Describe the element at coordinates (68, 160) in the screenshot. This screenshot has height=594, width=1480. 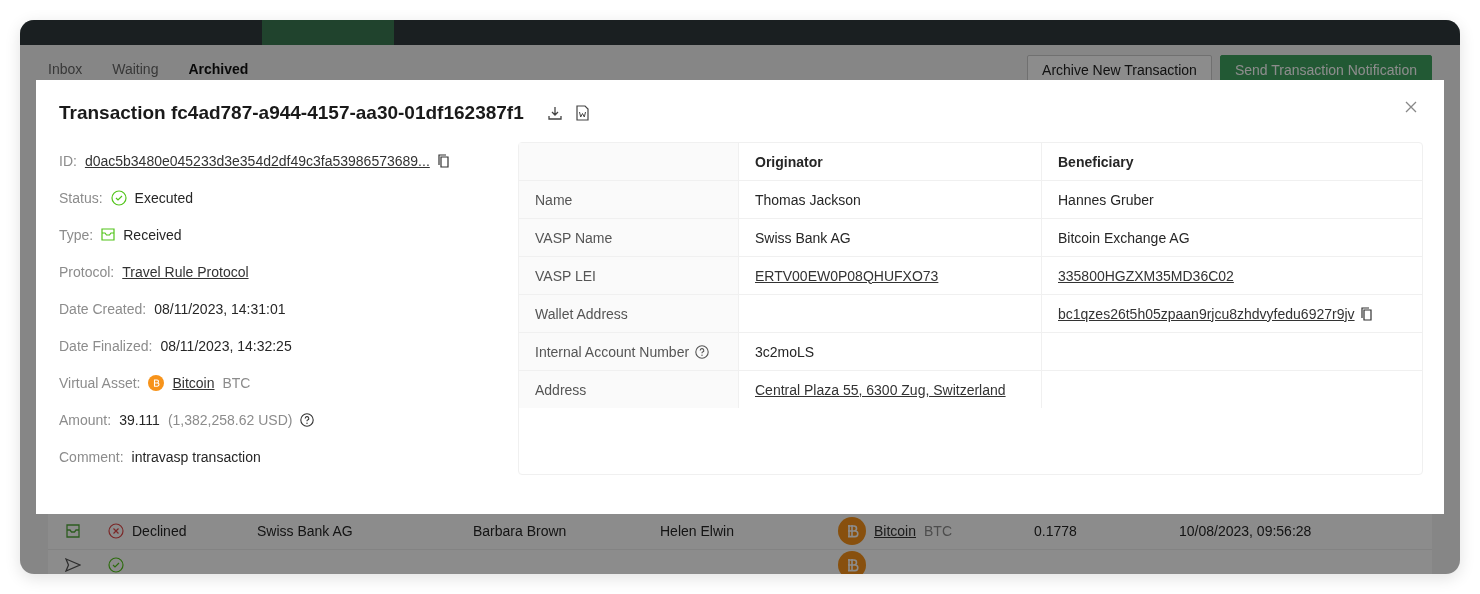
I see `field-label: ID:` at that location.